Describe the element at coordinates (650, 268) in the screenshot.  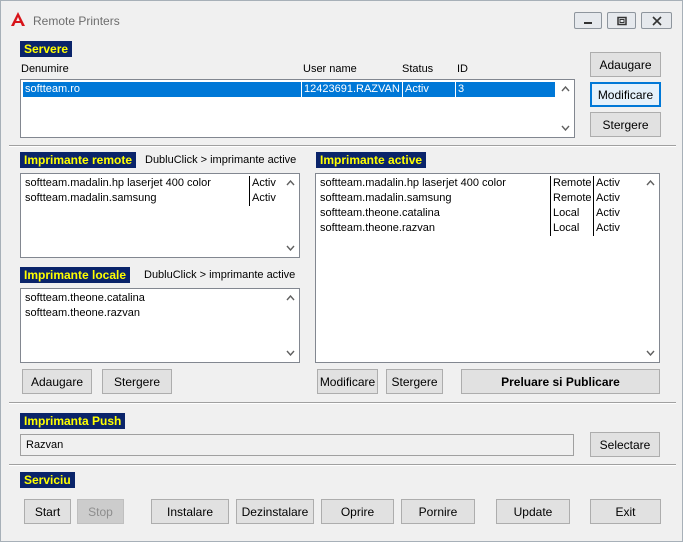
I see `active-scrollbar` at that location.